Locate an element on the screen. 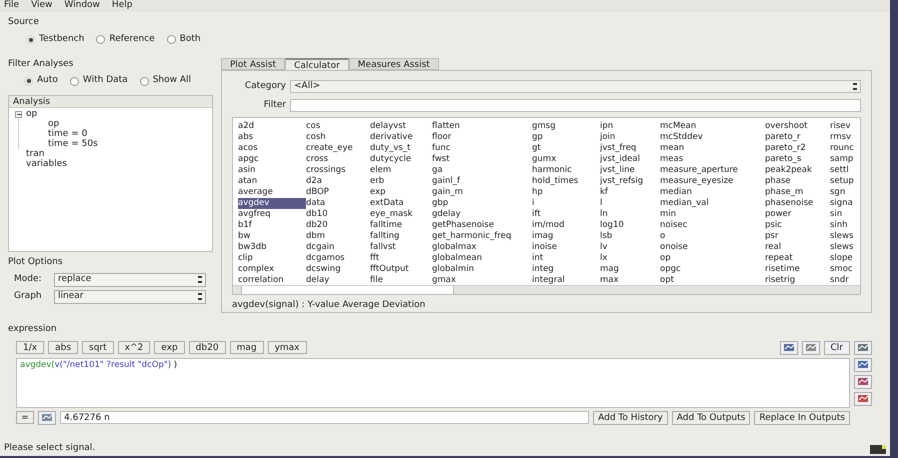 The width and height of the screenshot is (898, 458). expression-field: avgdev(v("/net101" ?result "dcOp") ) is located at coordinates (433, 383).